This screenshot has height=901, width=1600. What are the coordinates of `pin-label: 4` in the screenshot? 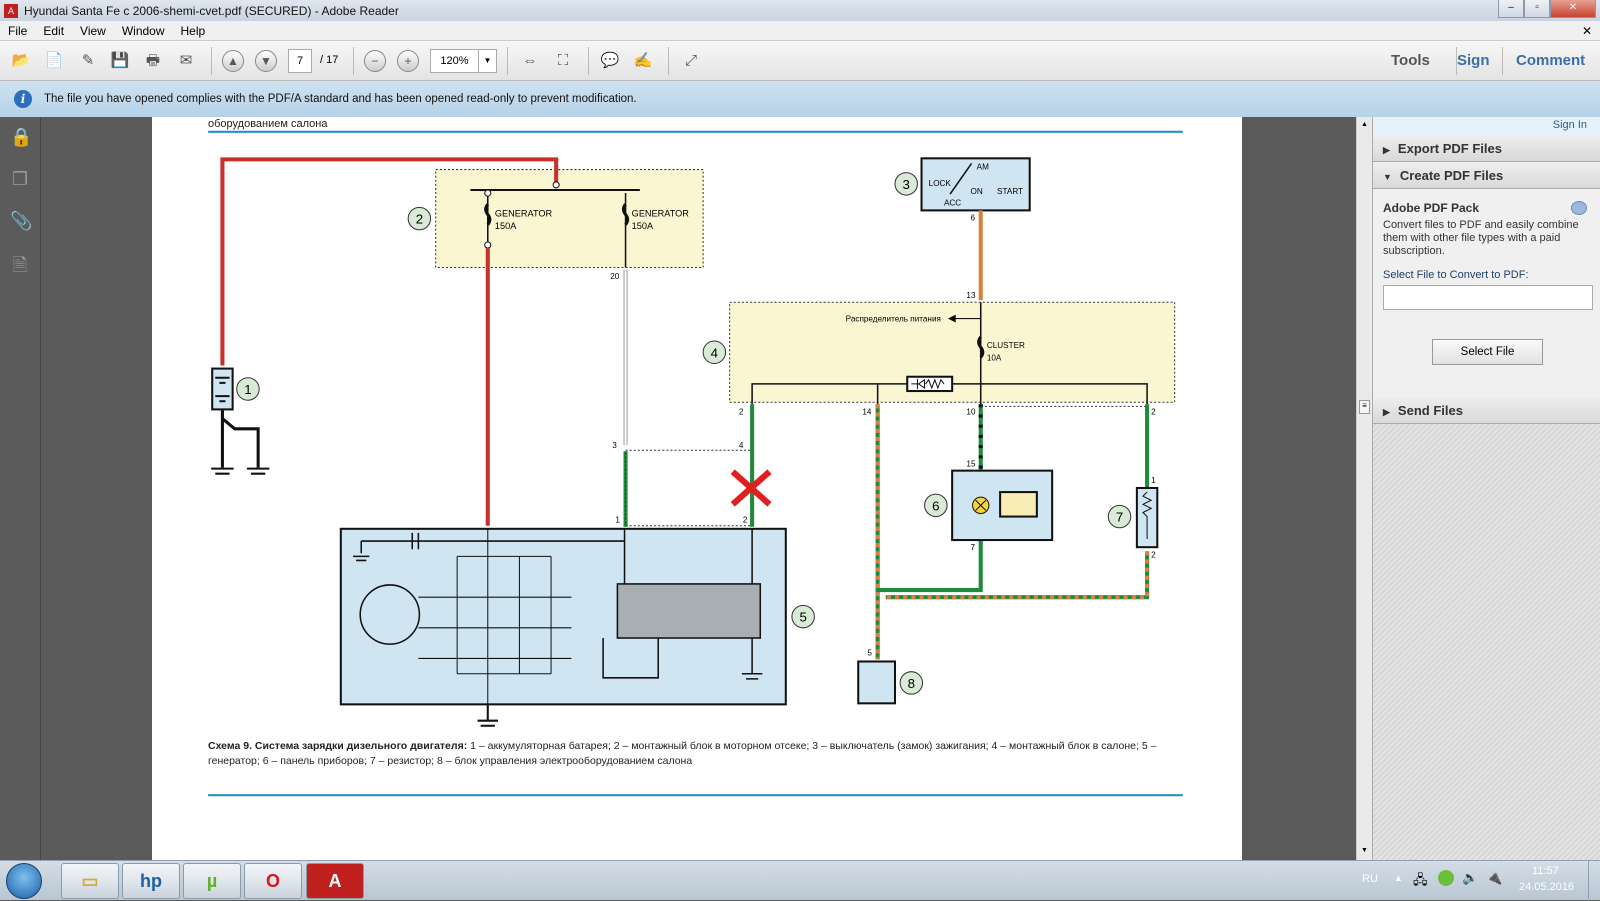 It's located at (741, 445).